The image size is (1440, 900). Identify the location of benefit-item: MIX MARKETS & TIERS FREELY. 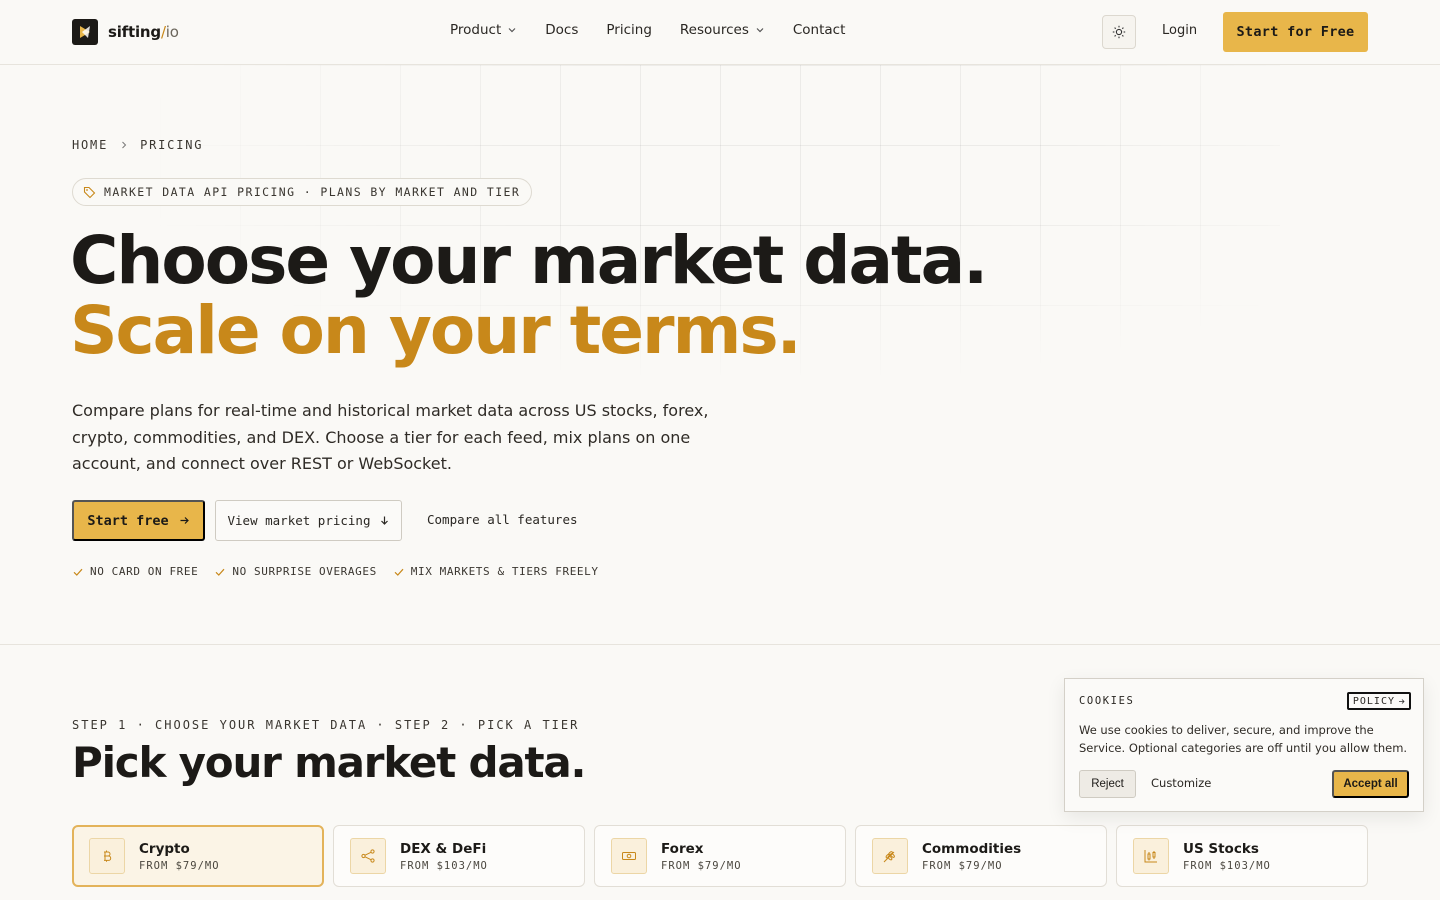
(496, 571).